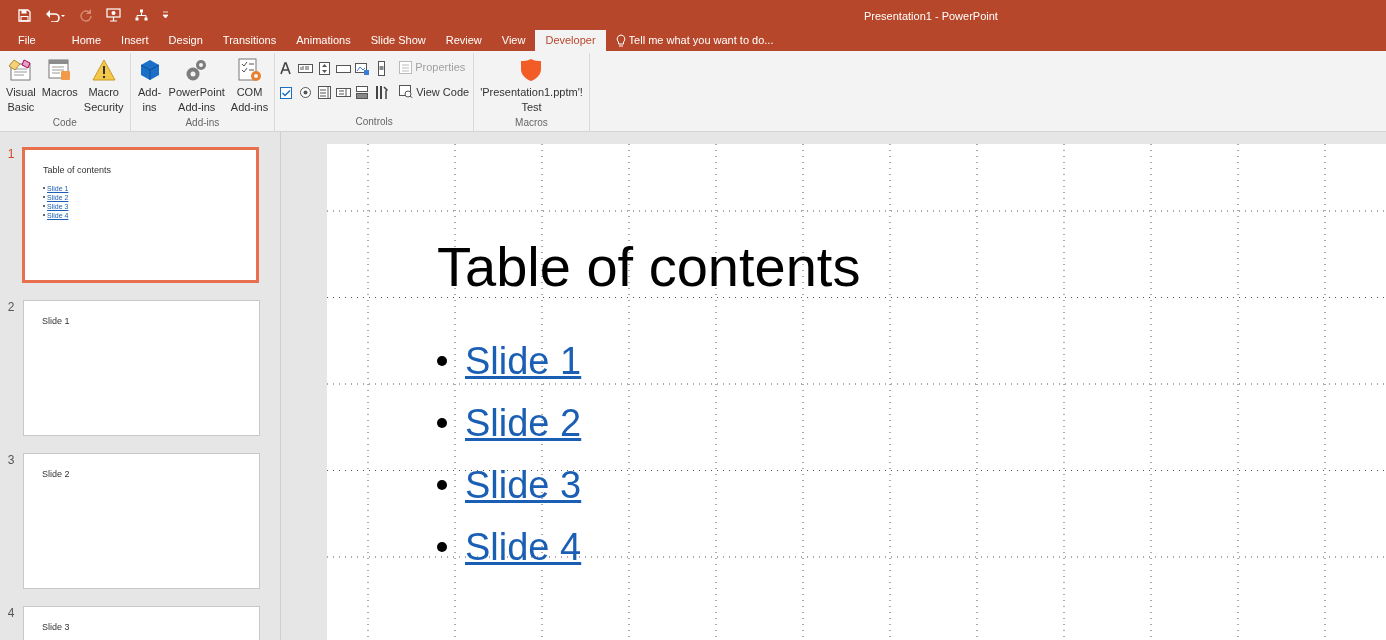 The width and height of the screenshot is (1386, 640). Describe the element at coordinates (363, 68) in the screenshot. I see `image-control-icon` at that location.